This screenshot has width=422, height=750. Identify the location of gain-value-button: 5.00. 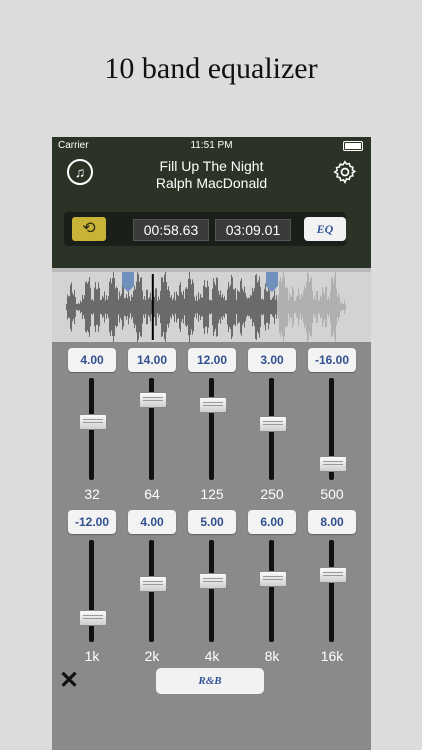
(212, 522).